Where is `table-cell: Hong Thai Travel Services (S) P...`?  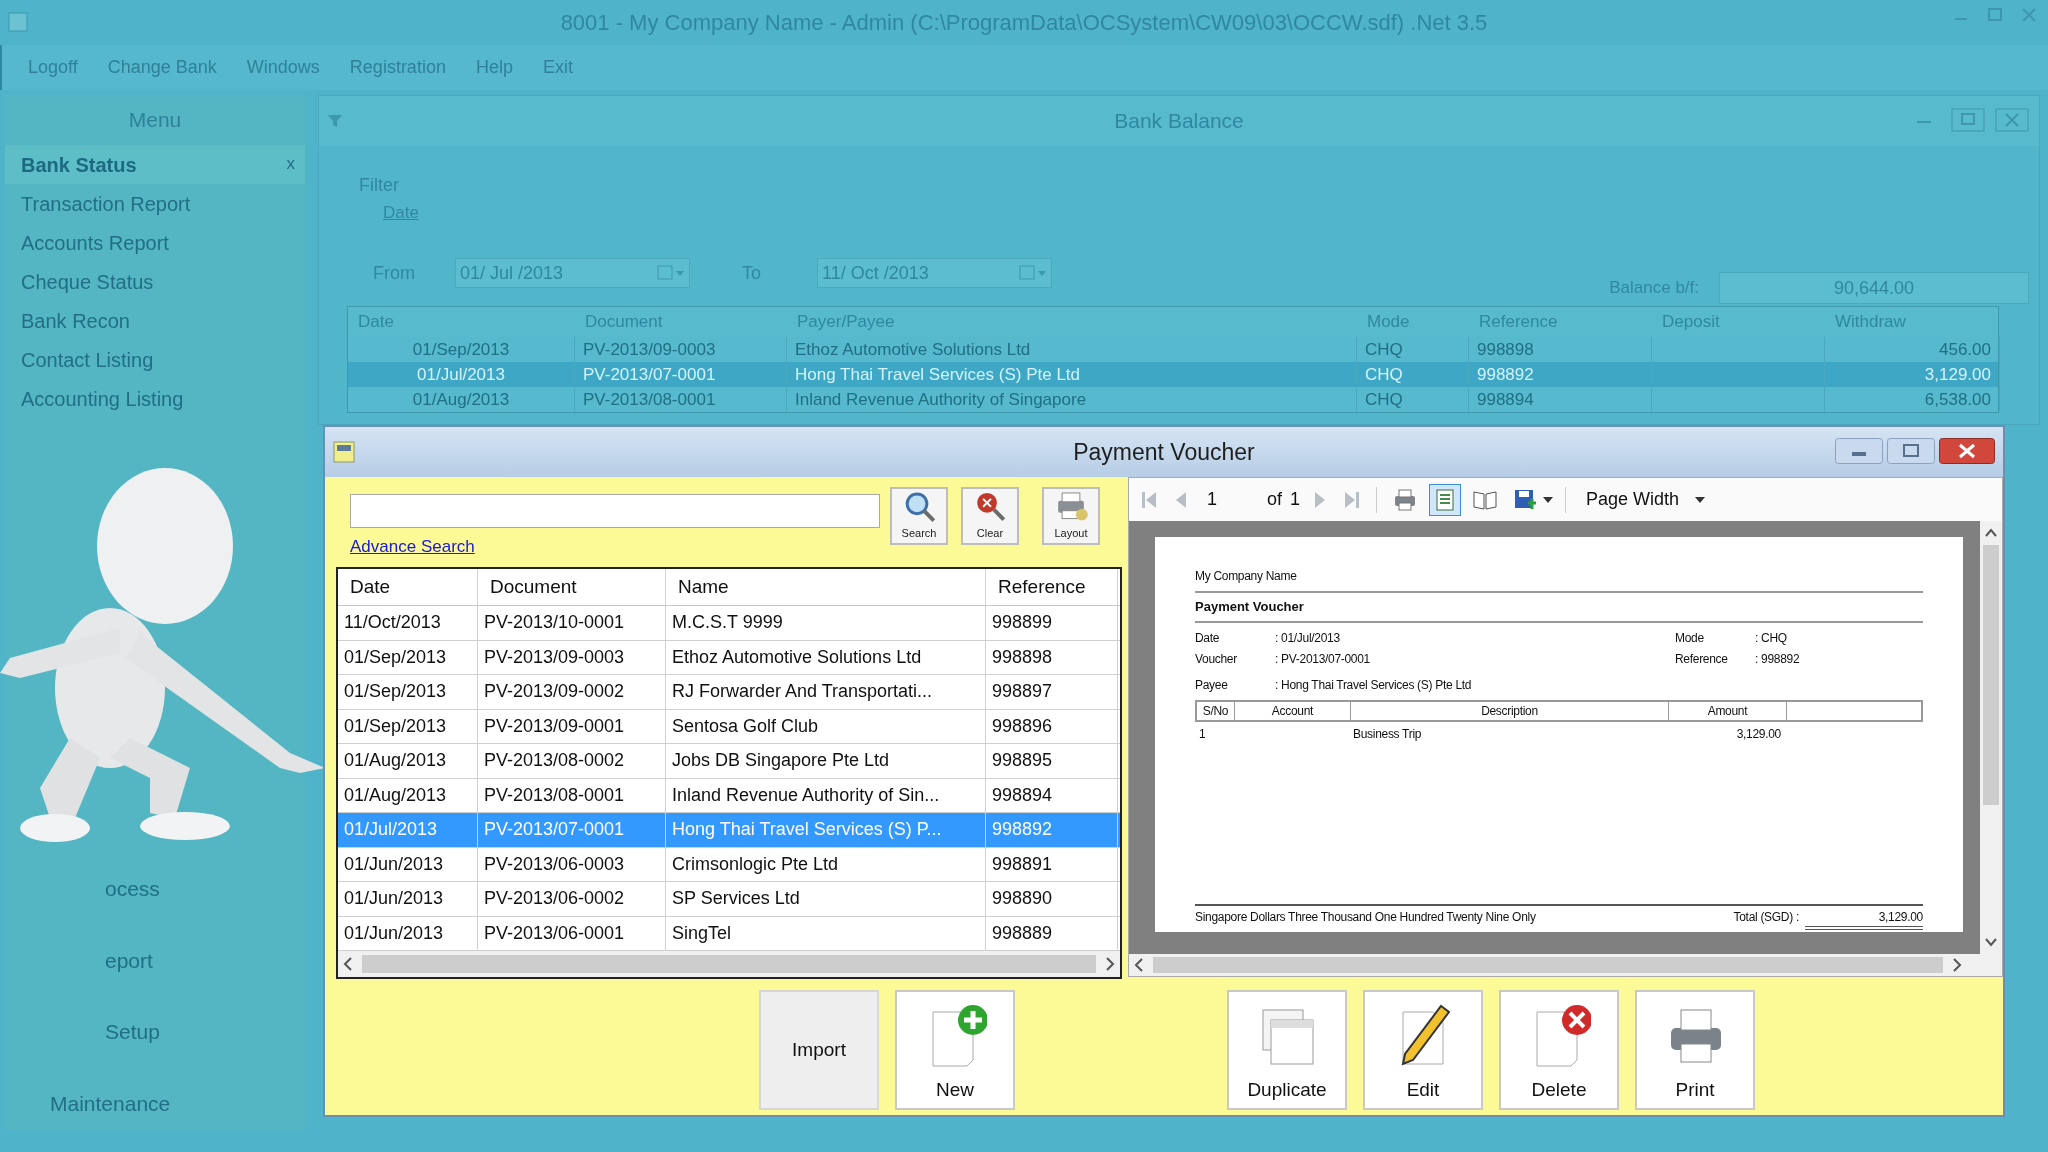 table-cell: Hong Thai Travel Services (S) P... is located at coordinates (826, 830).